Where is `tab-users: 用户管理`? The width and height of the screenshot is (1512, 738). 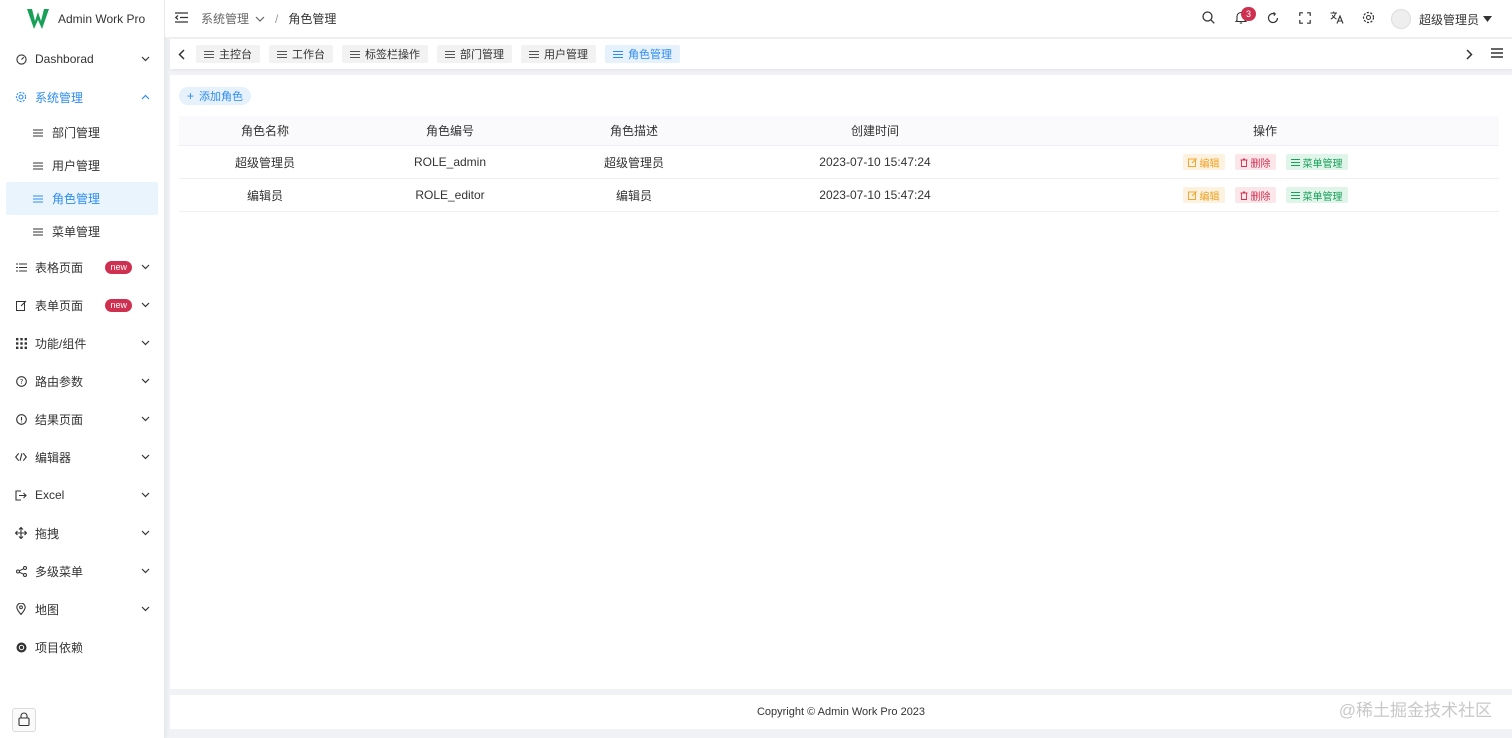 tab-users: 用户管理 is located at coordinates (558, 54).